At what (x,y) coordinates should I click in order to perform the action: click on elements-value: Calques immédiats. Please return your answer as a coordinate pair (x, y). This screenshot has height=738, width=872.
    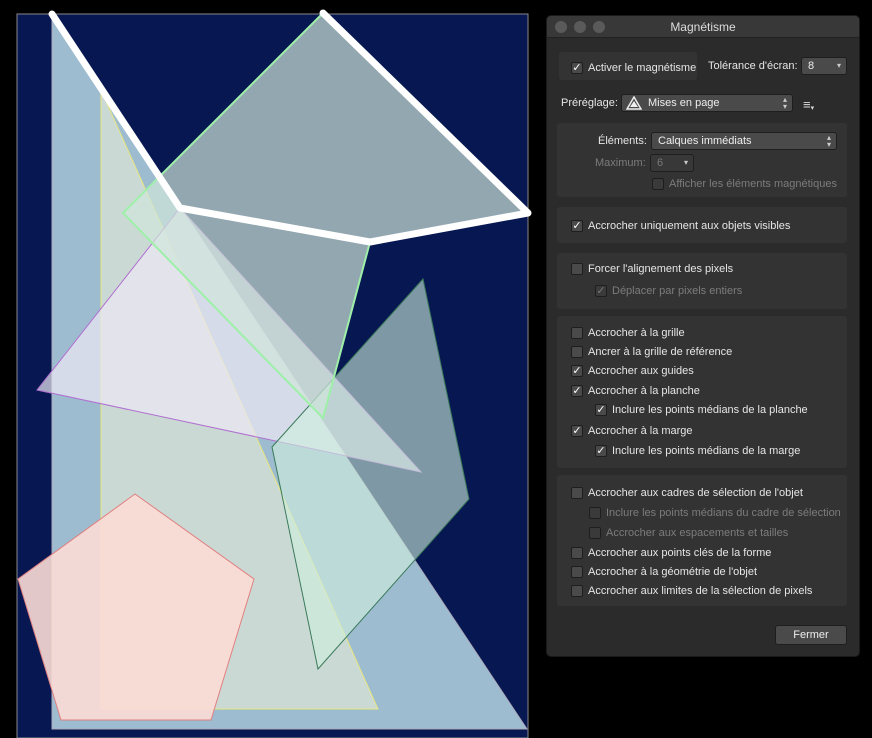
    Looking at the image, I should click on (705, 141).